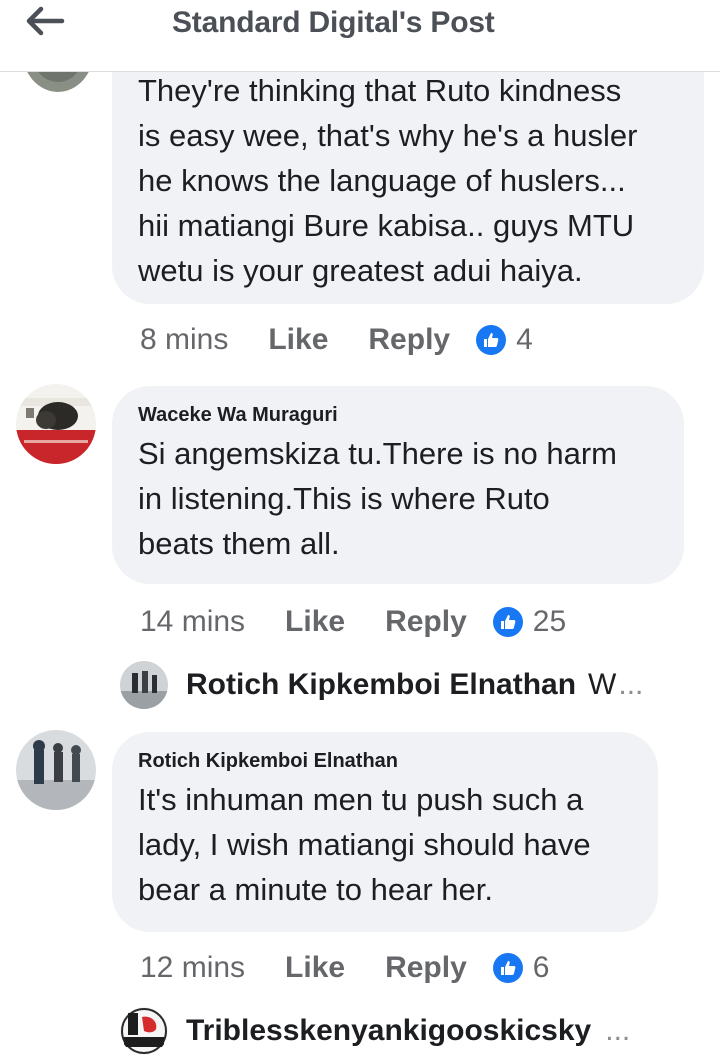 The width and height of the screenshot is (720, 1061). I want to click on reply-author: Triblesskenyankigooskicsky, so click(389, 1030).